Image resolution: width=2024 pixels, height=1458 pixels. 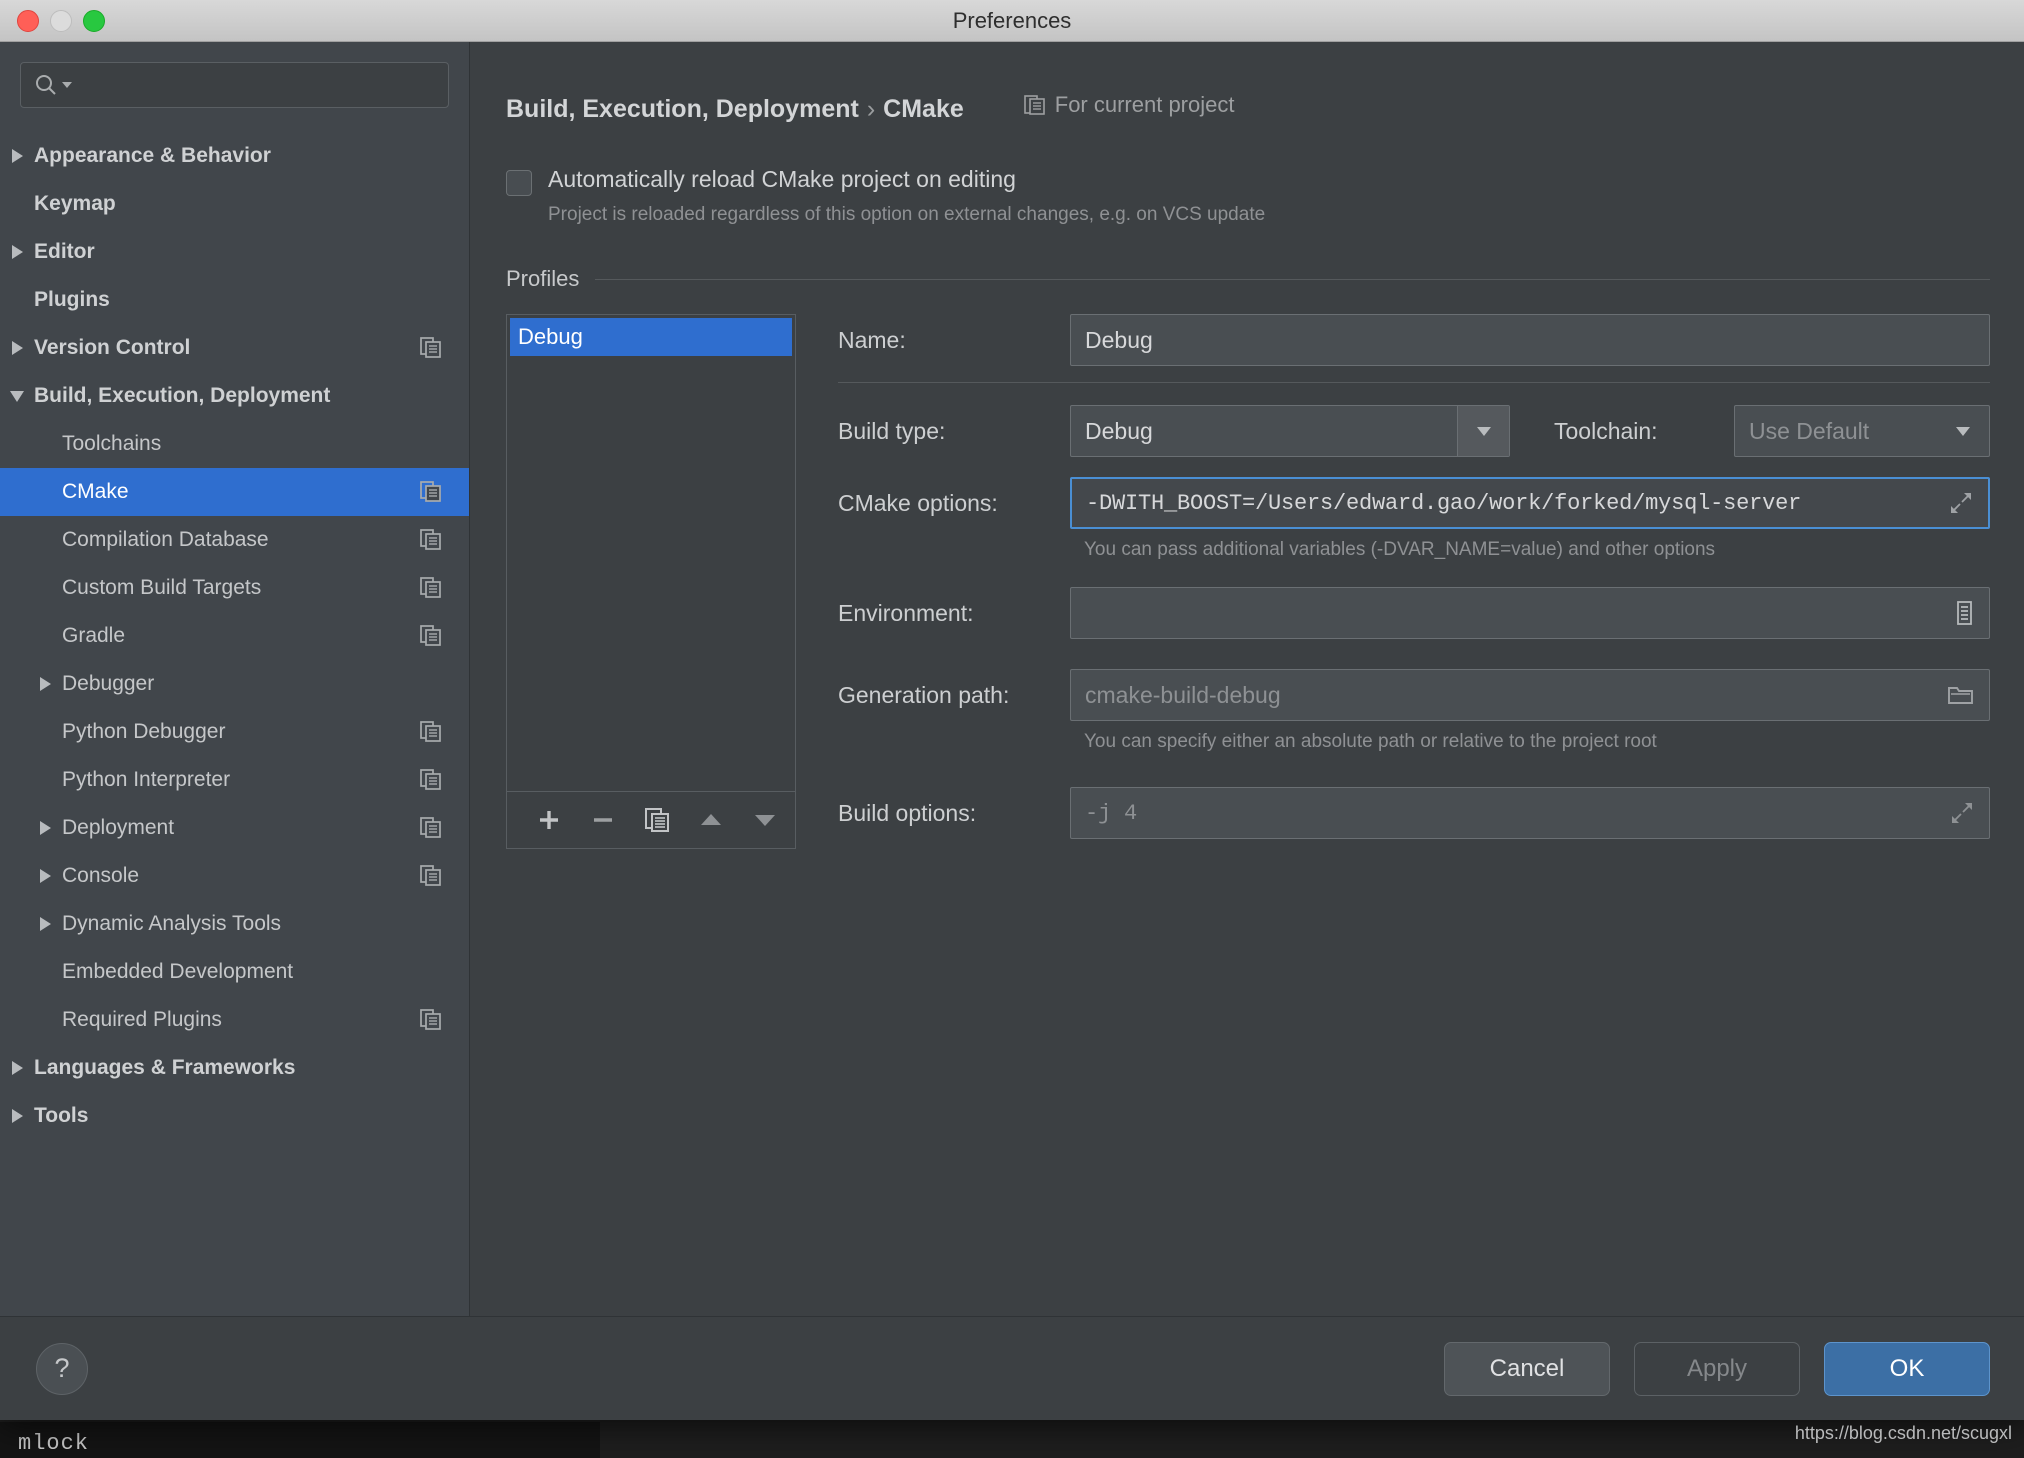 I want to click on sidebar-item-editor: Editor, so click(x=234, y=252).